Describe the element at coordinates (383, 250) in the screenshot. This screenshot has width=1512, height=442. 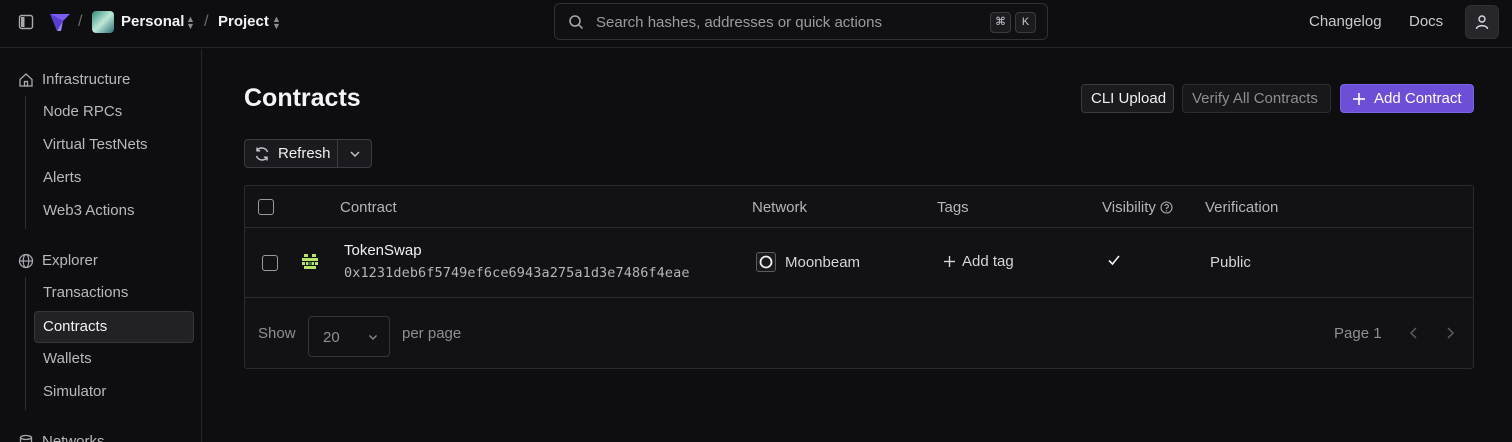
I see `contract-name-link: TokenSwap` at that location.